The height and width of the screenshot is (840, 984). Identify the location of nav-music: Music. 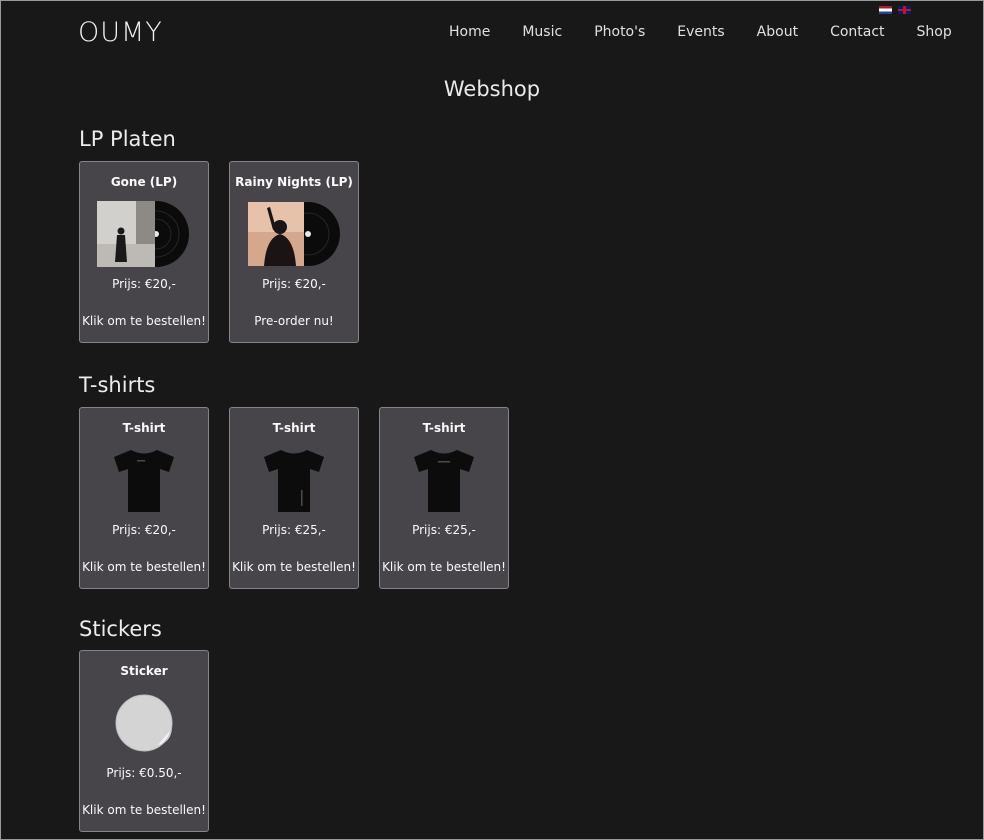
(542, 32).